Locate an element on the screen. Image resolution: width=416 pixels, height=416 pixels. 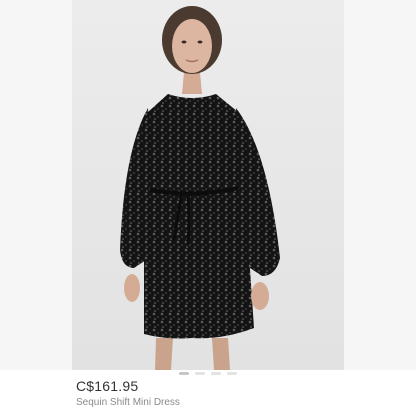
product-price: C$161.95 is located at coordinates (107, 386).